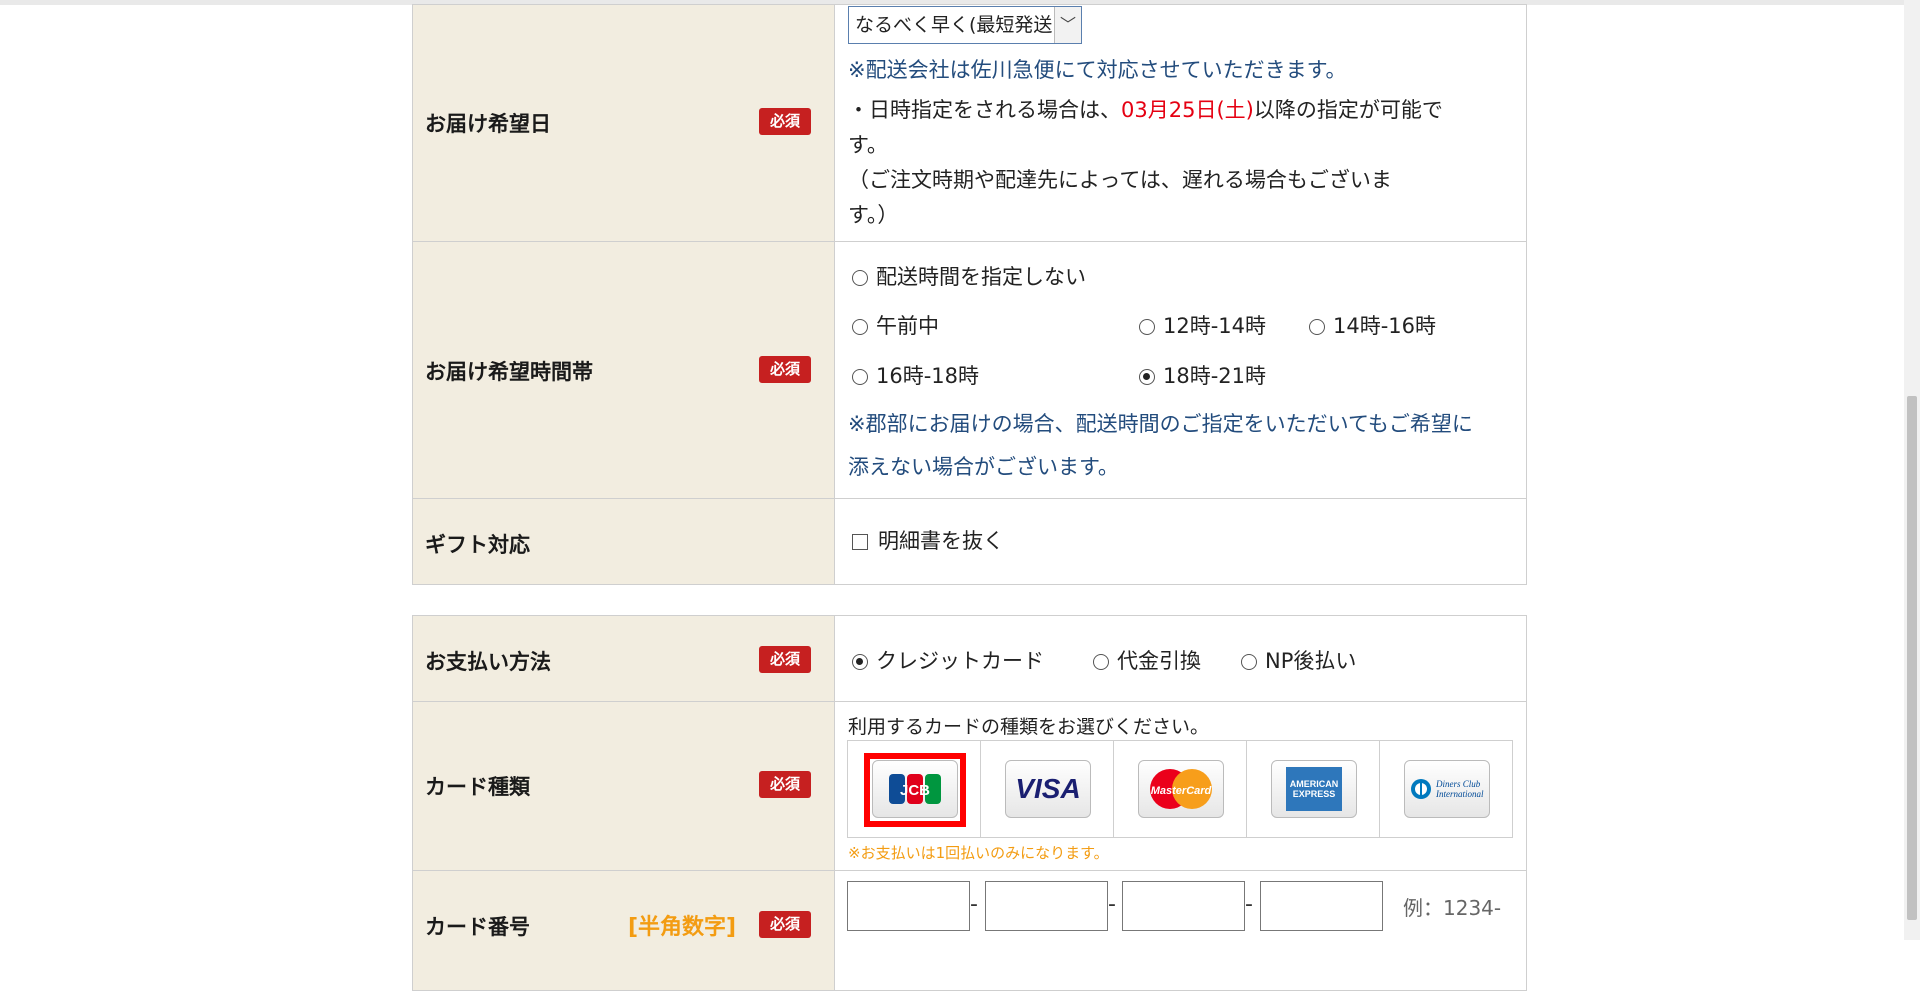 The width and height of the screenshot is (1920, 991). What do you see at coordinates (1160, 424) in the screenshot?
I see `time-note-1: ※郡部にお届けの場合、配送時間のご指定をいただいてもご希望に` at bounding box center [1160, 424].